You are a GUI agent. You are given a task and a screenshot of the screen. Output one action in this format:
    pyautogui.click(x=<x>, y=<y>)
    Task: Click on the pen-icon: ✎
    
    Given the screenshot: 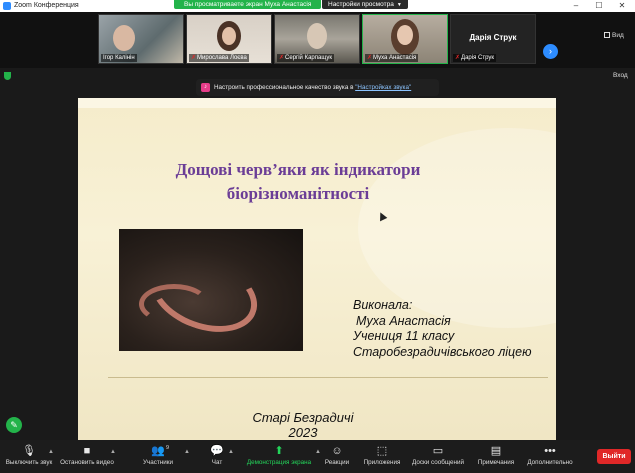 What is the action you would take?
    pyautogui.click(x=14, y=425)
    